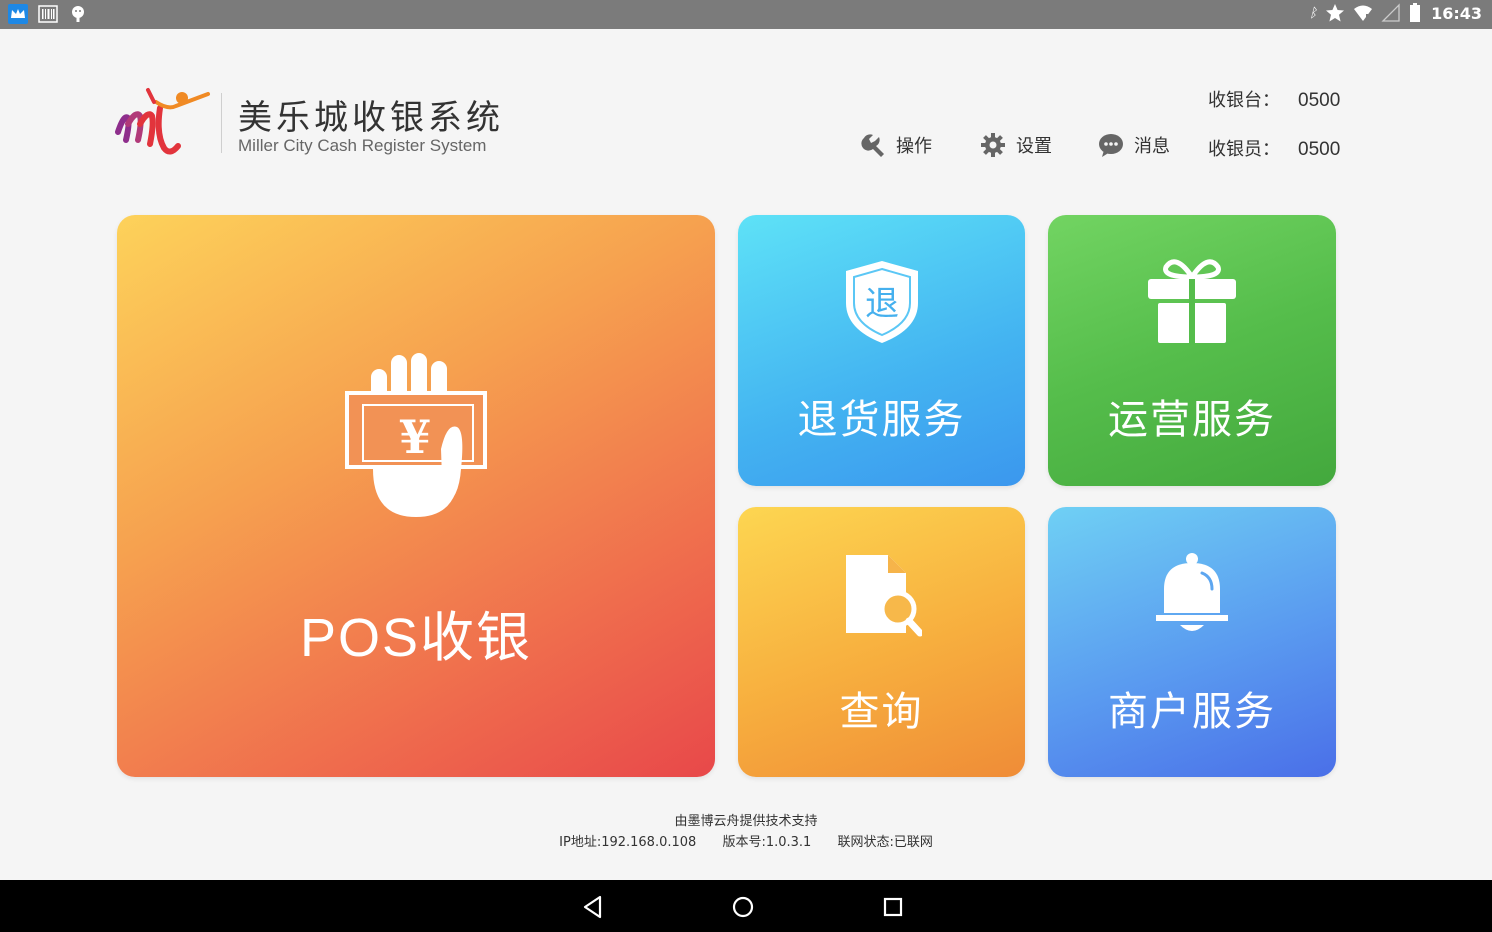 The image size is (1492, 932). What do you see at coordinates (1244, 100) in the screenshot?
I see `register-label: 收银台：` at bounding box center [1244, 100].